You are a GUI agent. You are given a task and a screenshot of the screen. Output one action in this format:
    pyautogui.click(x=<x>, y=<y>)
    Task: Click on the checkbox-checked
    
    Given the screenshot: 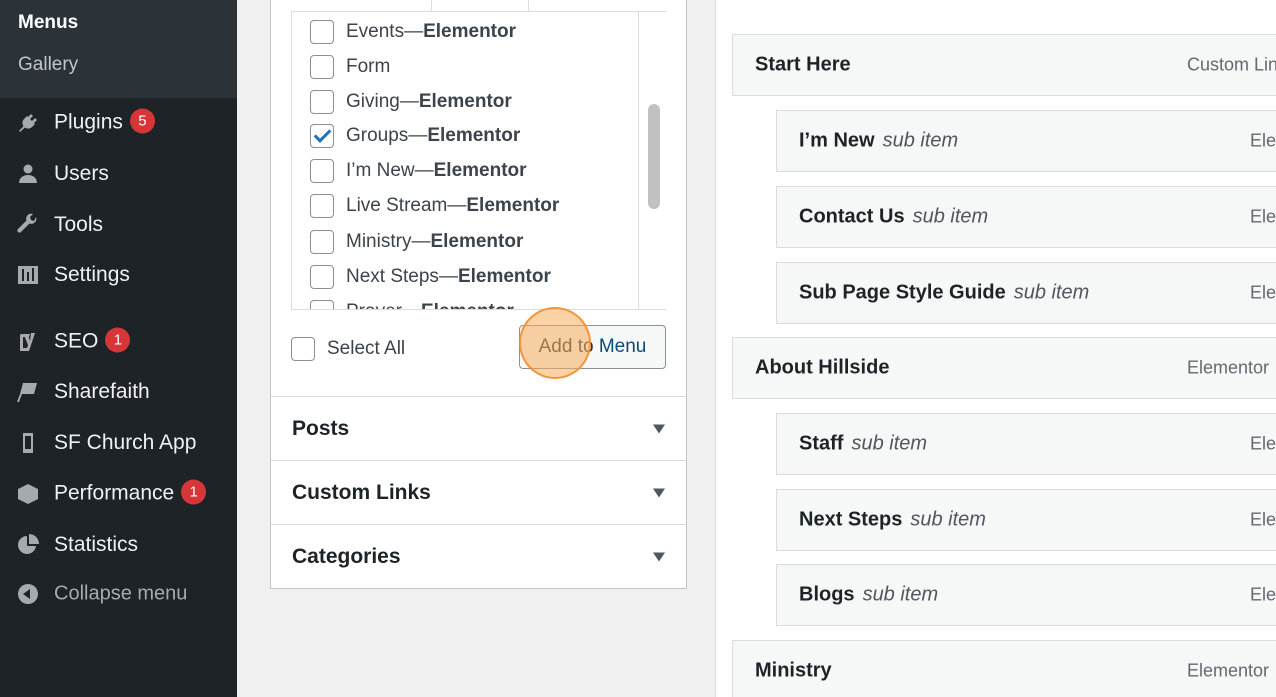 What is the action you would take?
    pyautogui.click(x=322, y=136)
    